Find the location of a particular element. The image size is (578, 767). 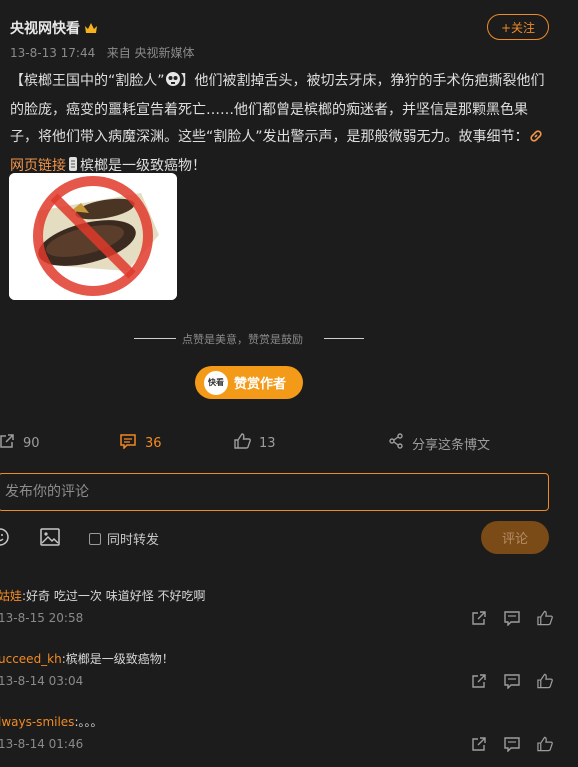

crown-icon is located at coordinates (91, 28).